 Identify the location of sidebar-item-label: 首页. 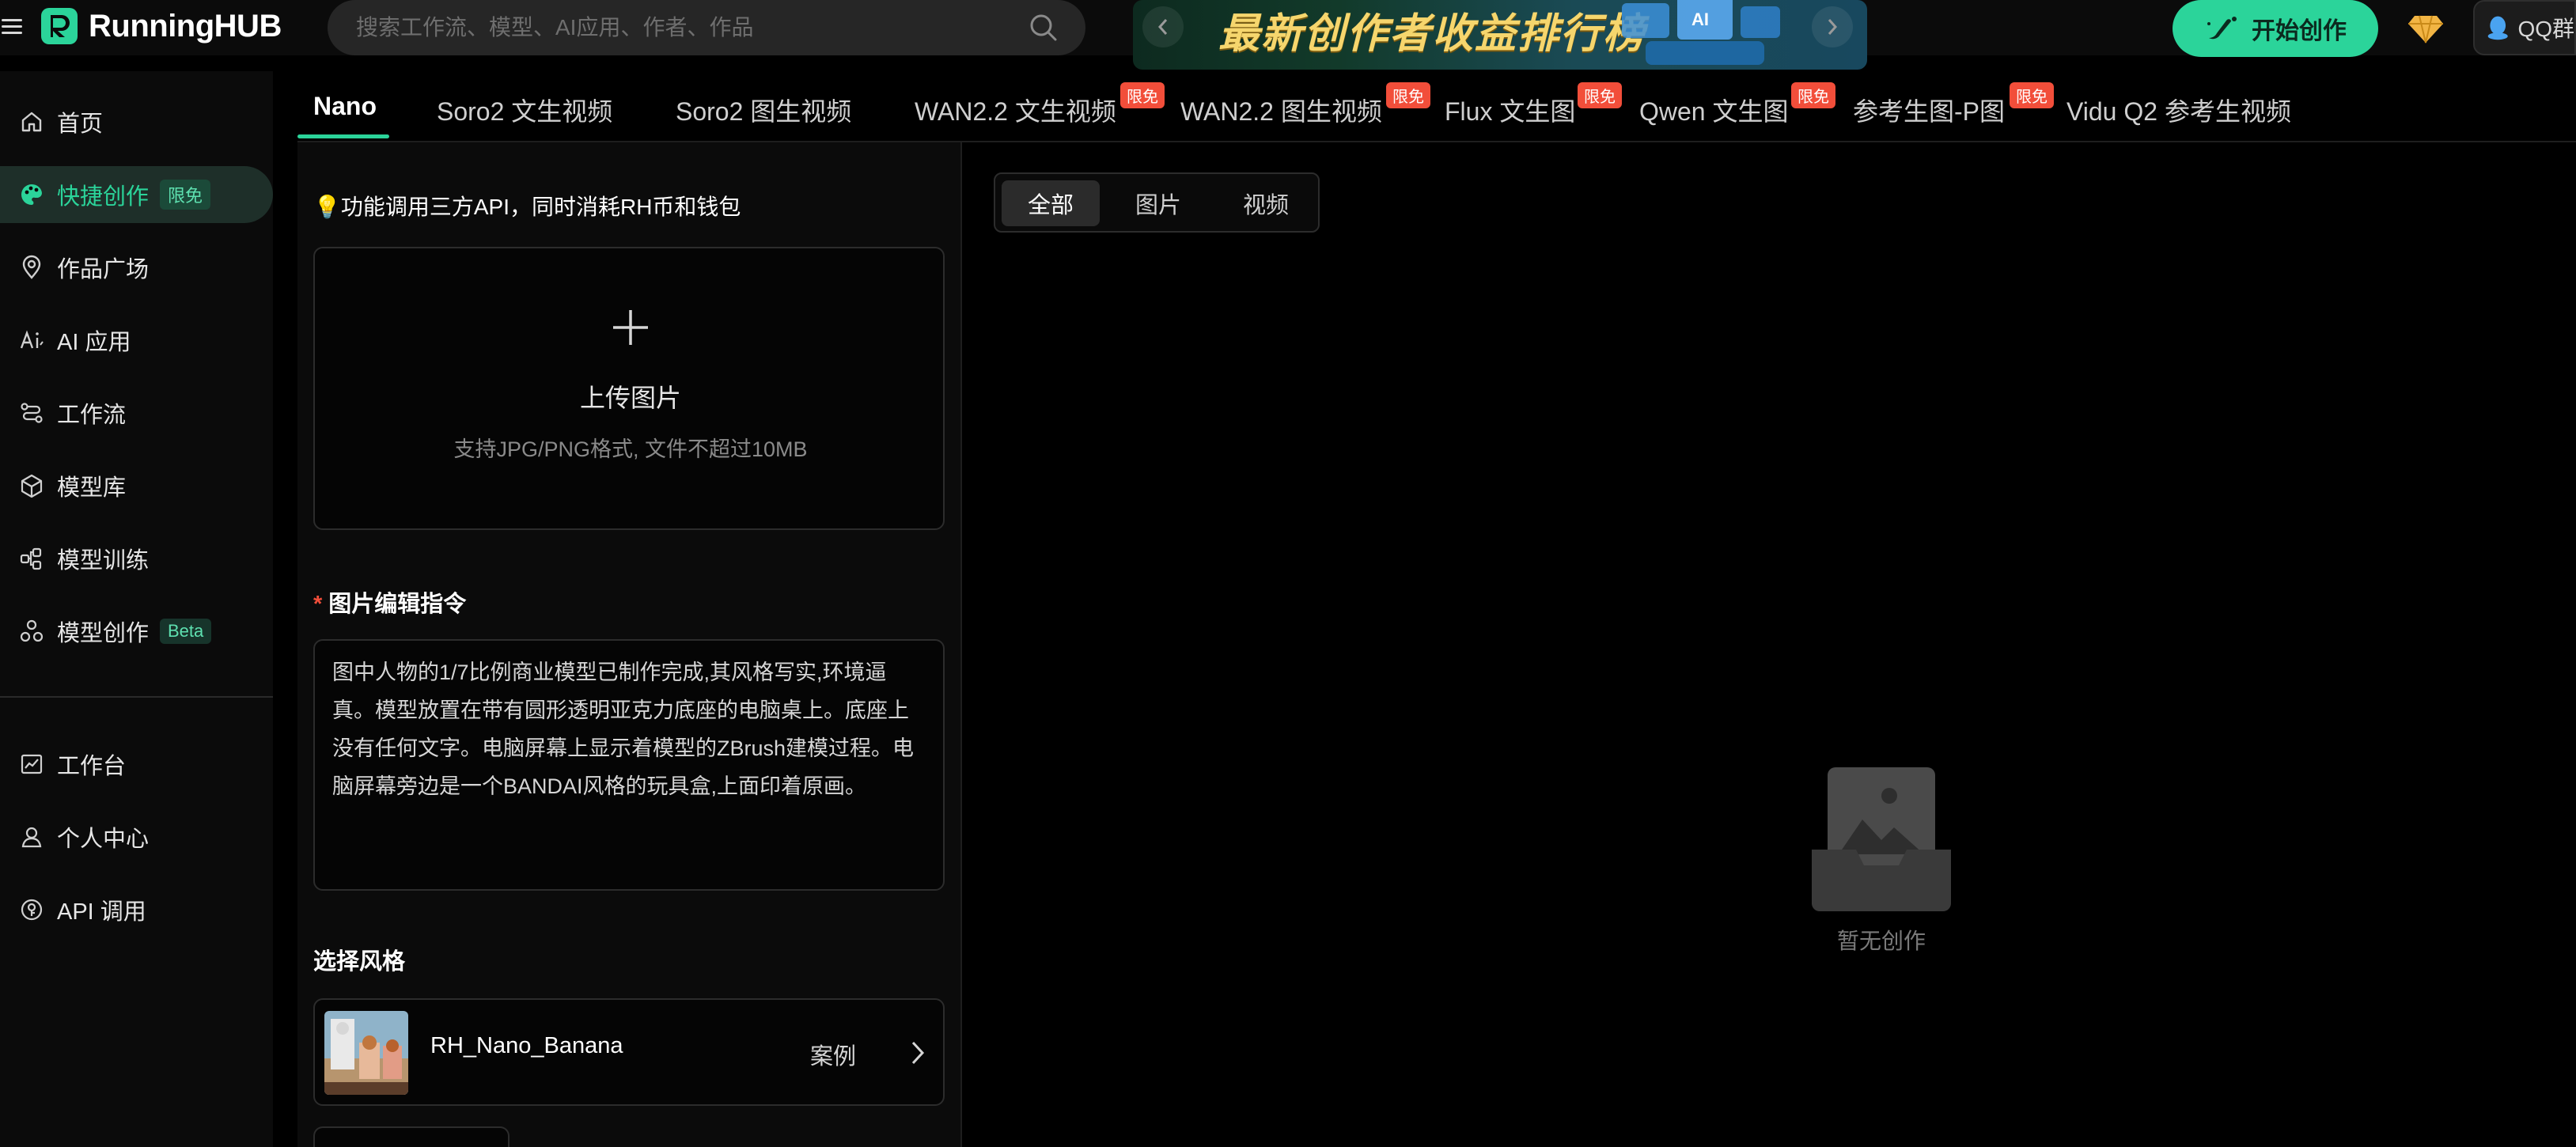
(80, 124).